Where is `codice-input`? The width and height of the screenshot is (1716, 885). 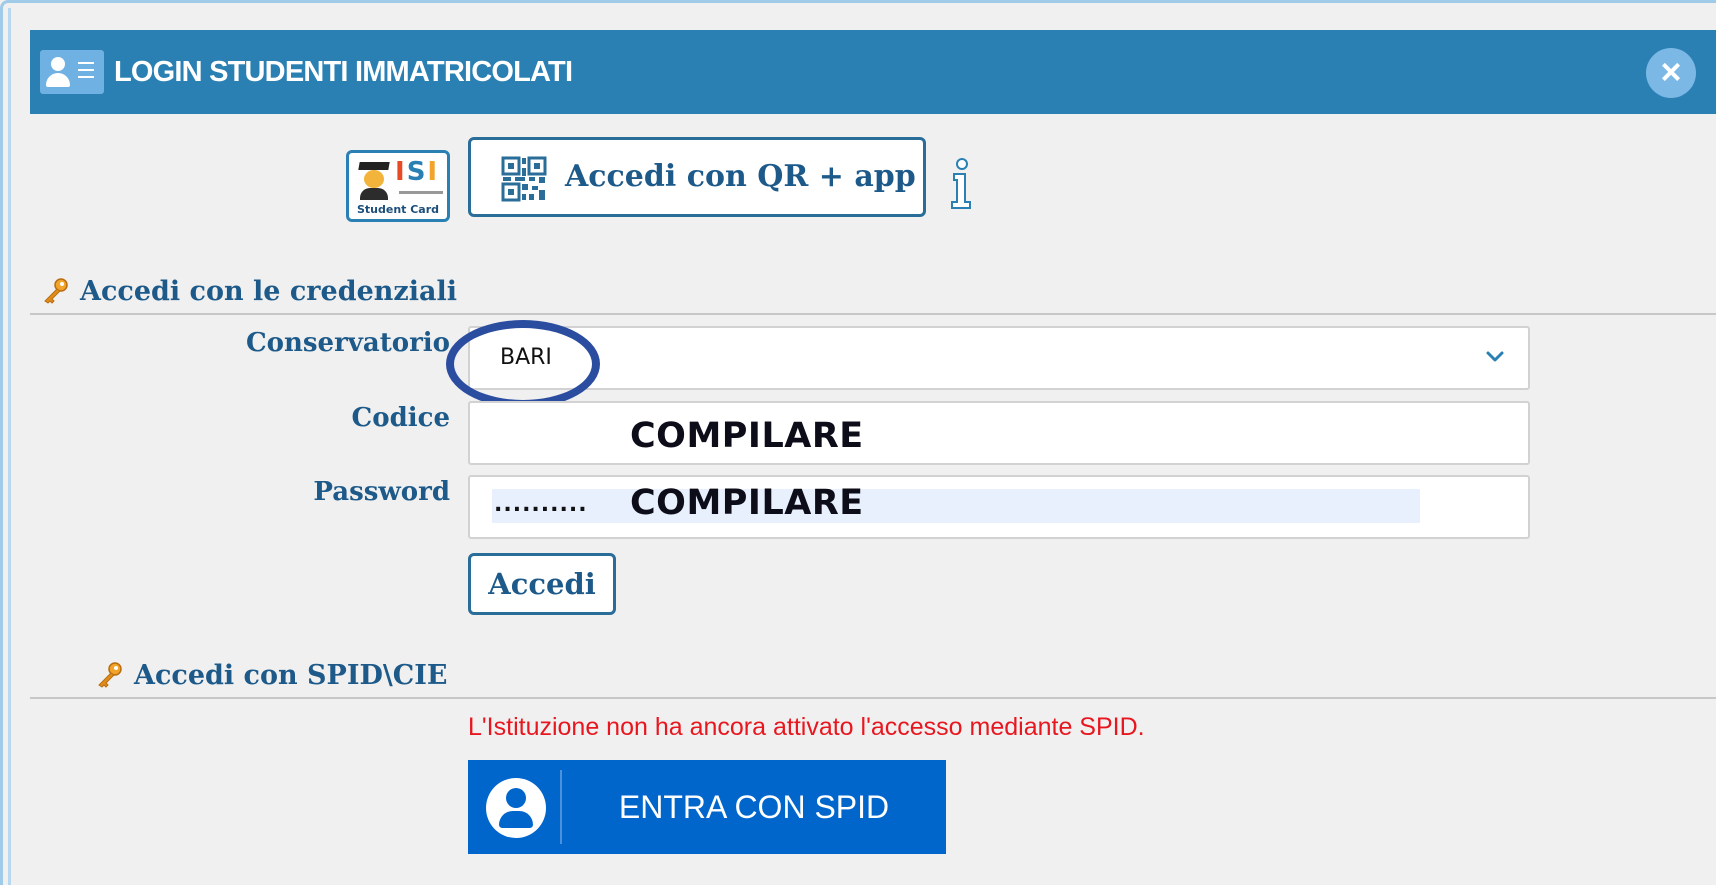 codice-input is located at coordinates (999, 433).